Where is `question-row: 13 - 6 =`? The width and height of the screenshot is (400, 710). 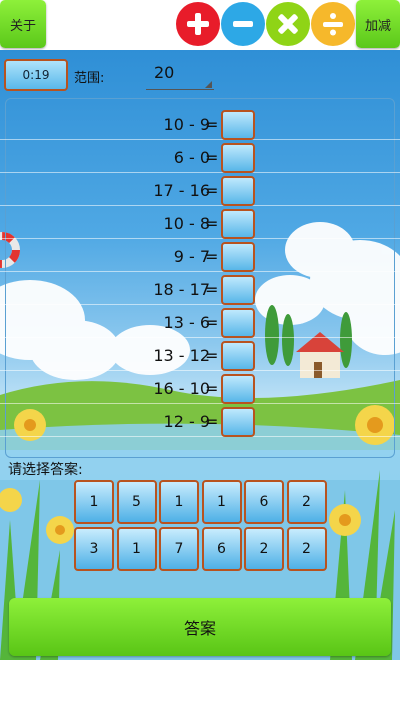
question-row: 13 - 6 = is located at coordinates (200, 321).